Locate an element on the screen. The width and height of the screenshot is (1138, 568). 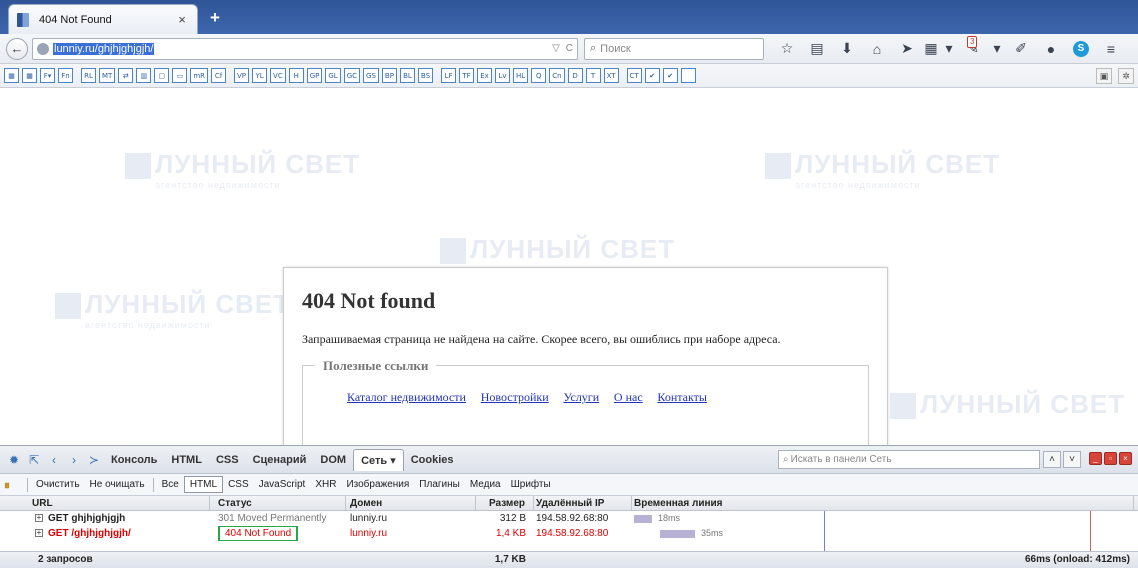
net-search-input: ⌕ Искать в панели Сеть is located at coordinates (909, 459).